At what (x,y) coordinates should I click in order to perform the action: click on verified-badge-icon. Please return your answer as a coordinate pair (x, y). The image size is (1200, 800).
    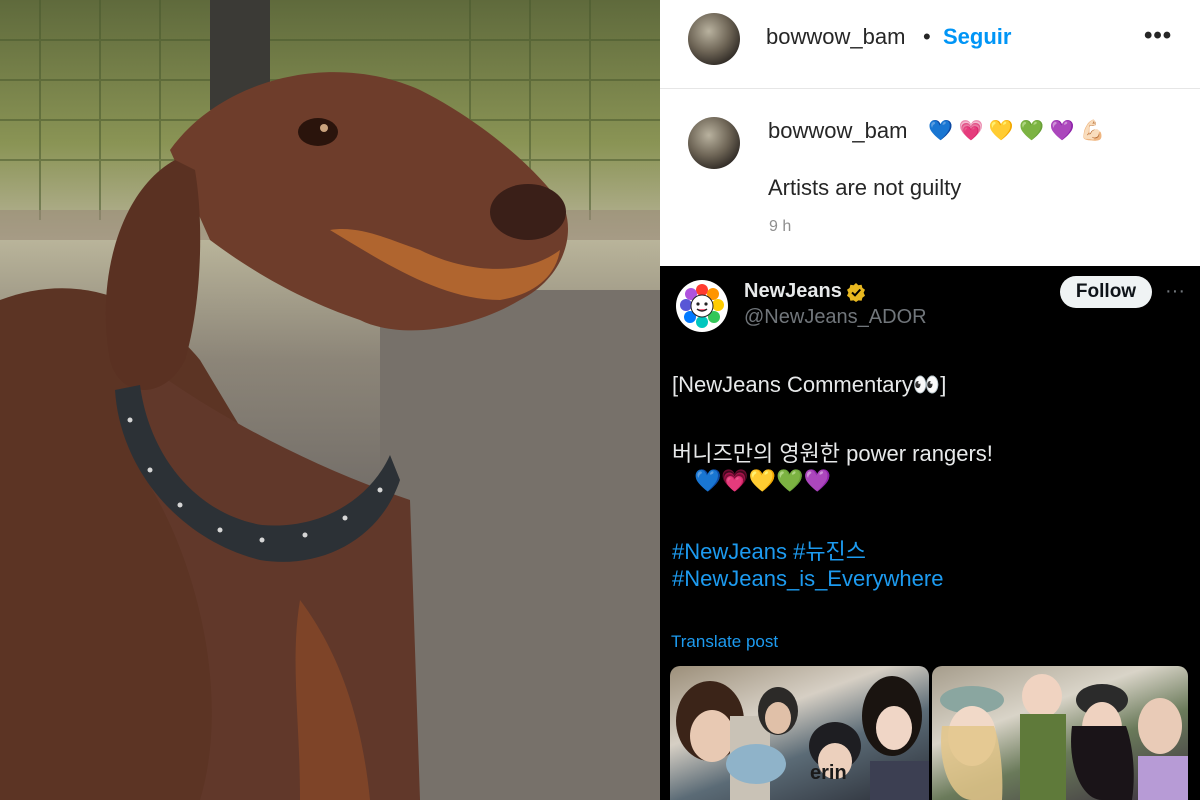
    Looking at the image, I should click on (856, 292).